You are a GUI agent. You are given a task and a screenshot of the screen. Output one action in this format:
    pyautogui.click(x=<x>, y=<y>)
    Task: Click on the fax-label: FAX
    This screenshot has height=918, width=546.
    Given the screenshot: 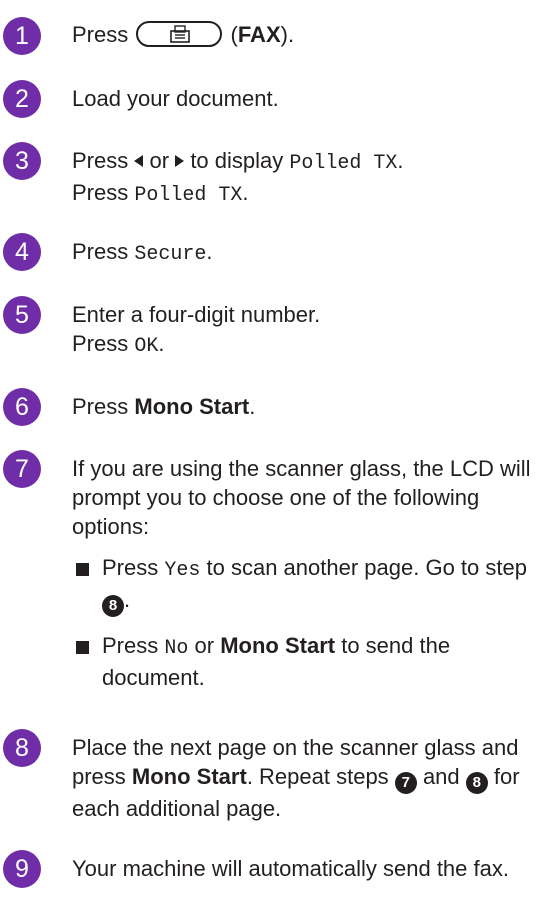 What is the action you would take?
    pyautogui.click(x=259, y=34)
    